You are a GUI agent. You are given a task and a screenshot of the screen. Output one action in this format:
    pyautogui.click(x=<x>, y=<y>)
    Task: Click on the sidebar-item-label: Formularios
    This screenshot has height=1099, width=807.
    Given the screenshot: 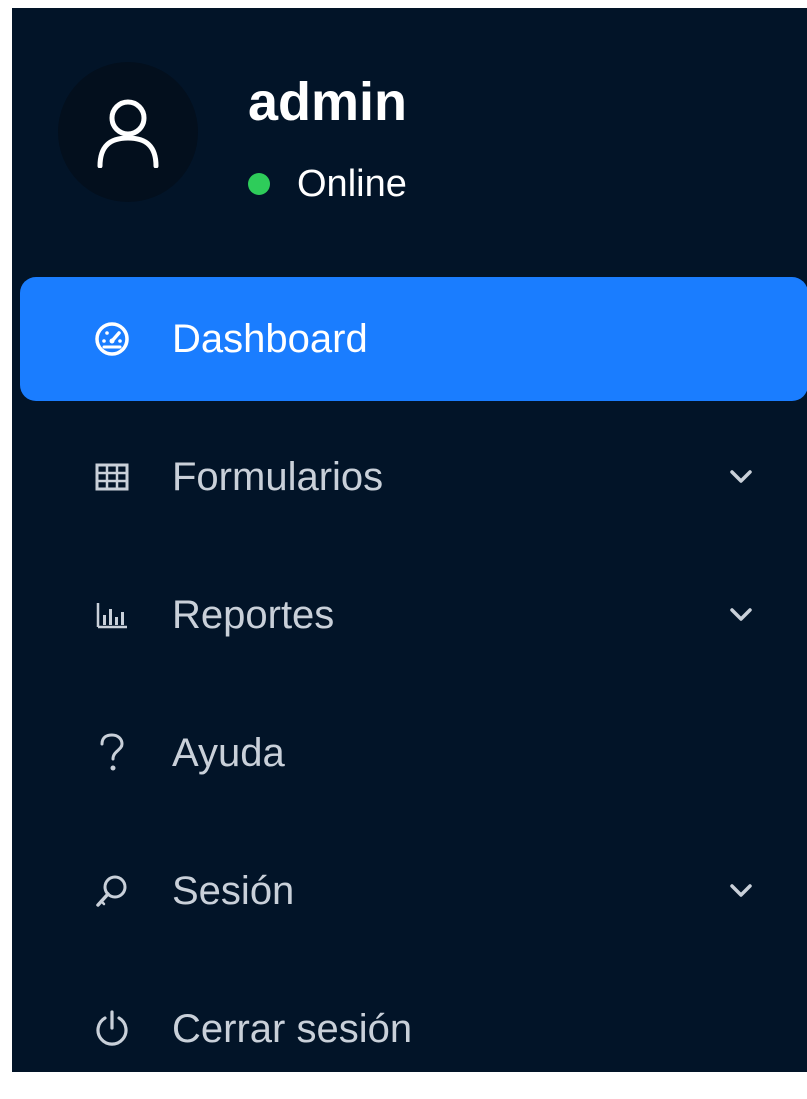 What is the action you would take?
    pyautogui.click(x=278, y=477)
    